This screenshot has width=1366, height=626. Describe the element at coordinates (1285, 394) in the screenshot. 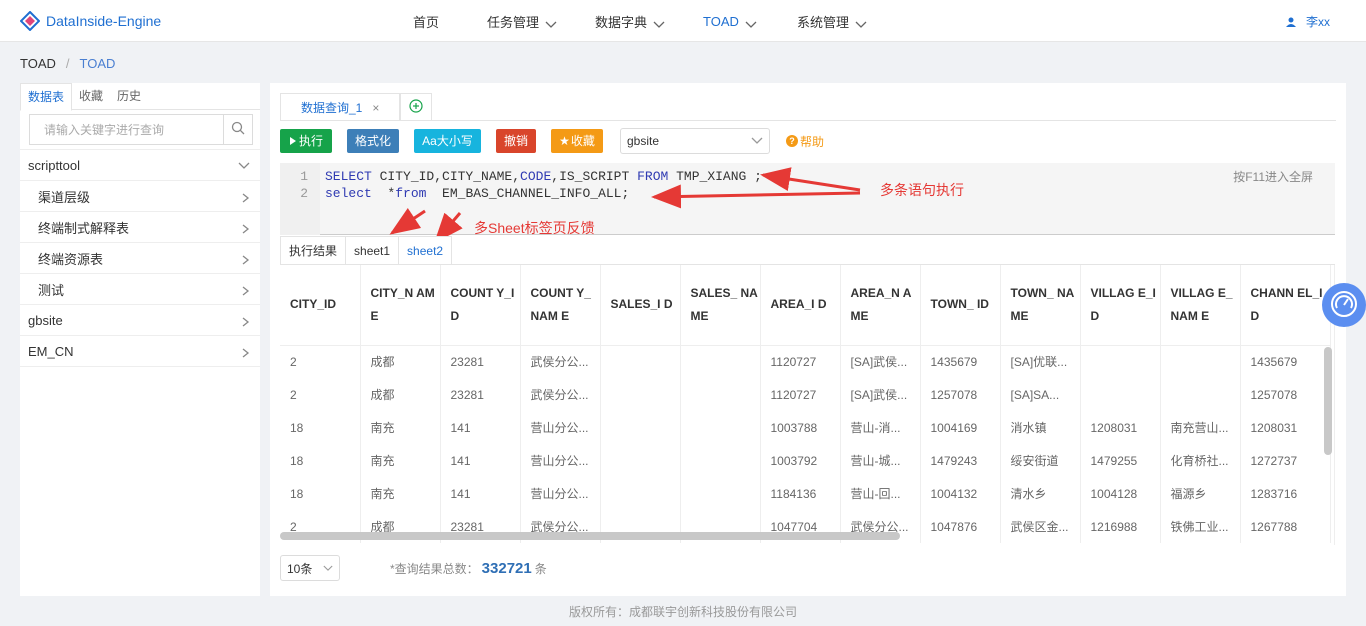

I see `table-cell: 1257078` at that location.